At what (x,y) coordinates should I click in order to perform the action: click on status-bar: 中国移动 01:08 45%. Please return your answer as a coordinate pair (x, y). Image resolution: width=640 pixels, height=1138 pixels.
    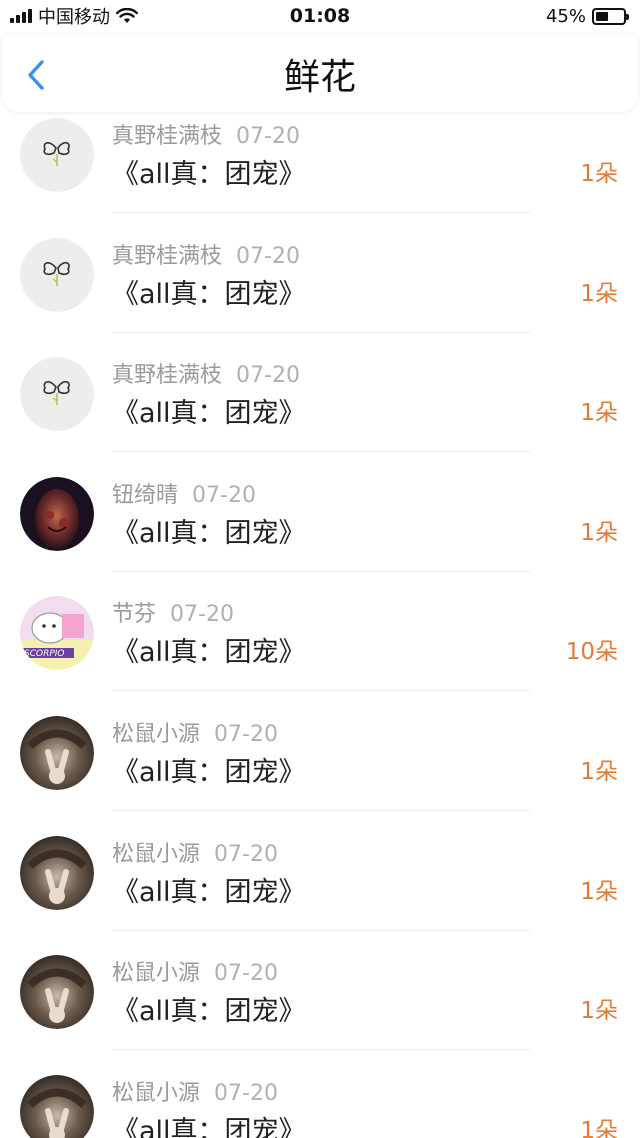
    Looking at the image, I should click on (320, 16).